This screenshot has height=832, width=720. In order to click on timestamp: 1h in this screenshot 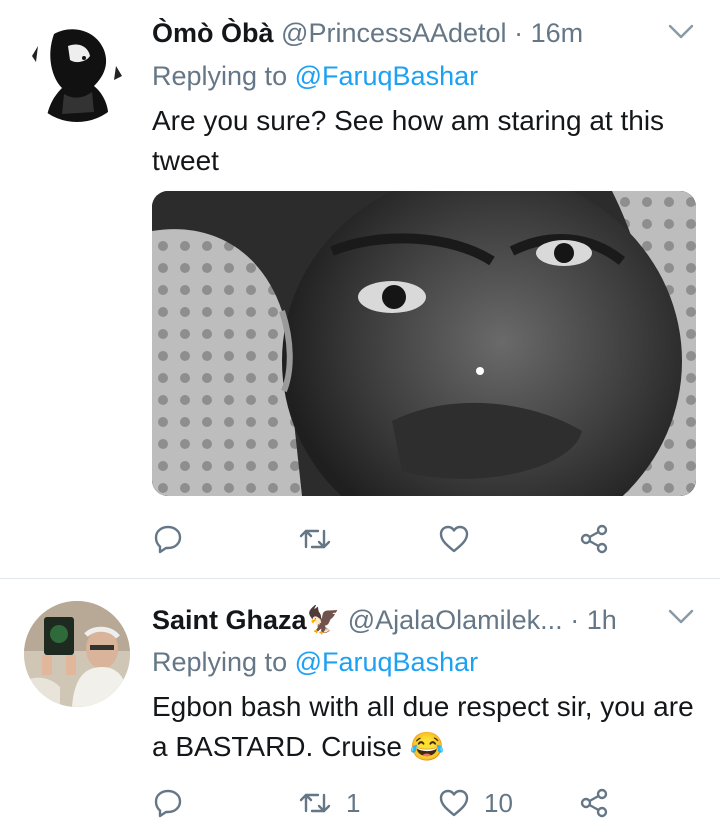, I will do `click(602, 620)`.